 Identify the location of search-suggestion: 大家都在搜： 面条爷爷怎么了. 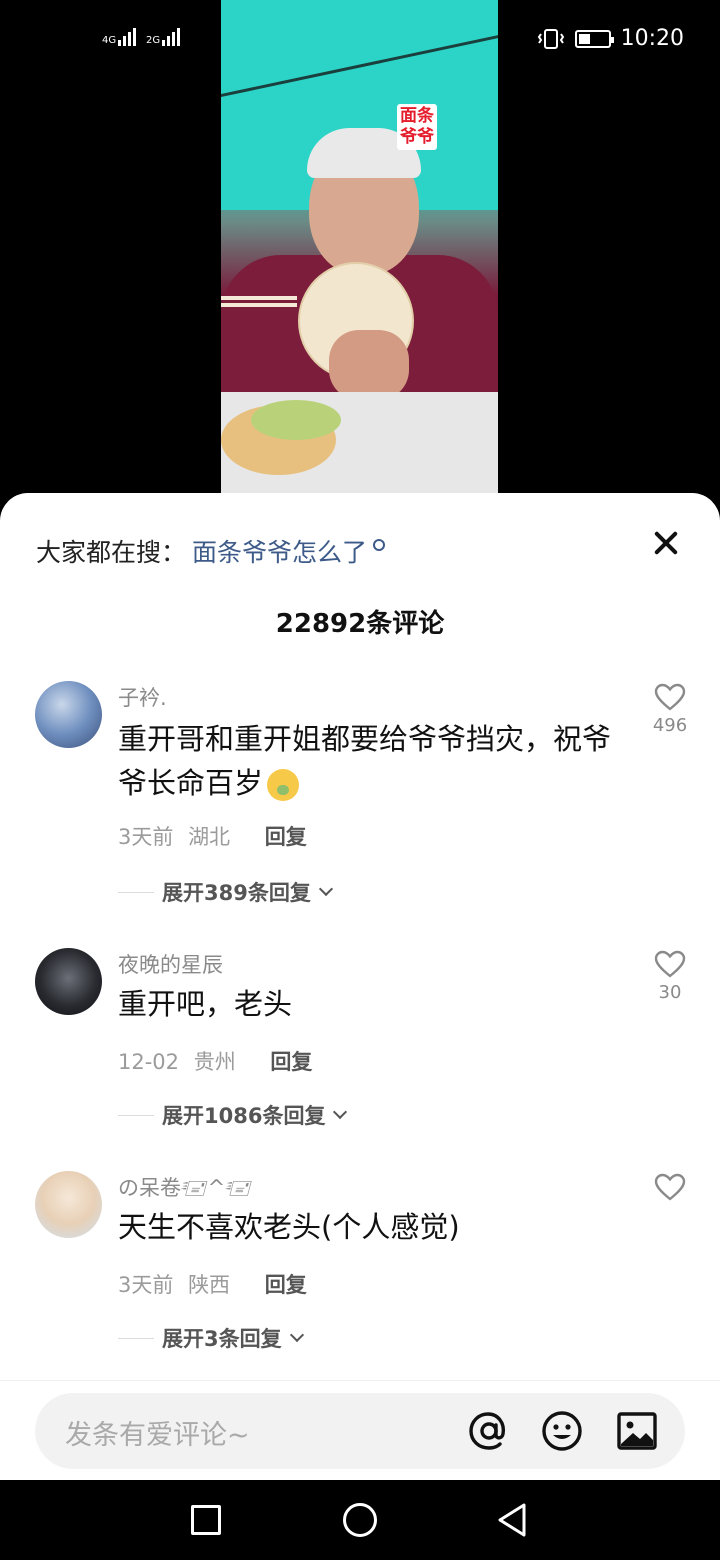
(211, 551).